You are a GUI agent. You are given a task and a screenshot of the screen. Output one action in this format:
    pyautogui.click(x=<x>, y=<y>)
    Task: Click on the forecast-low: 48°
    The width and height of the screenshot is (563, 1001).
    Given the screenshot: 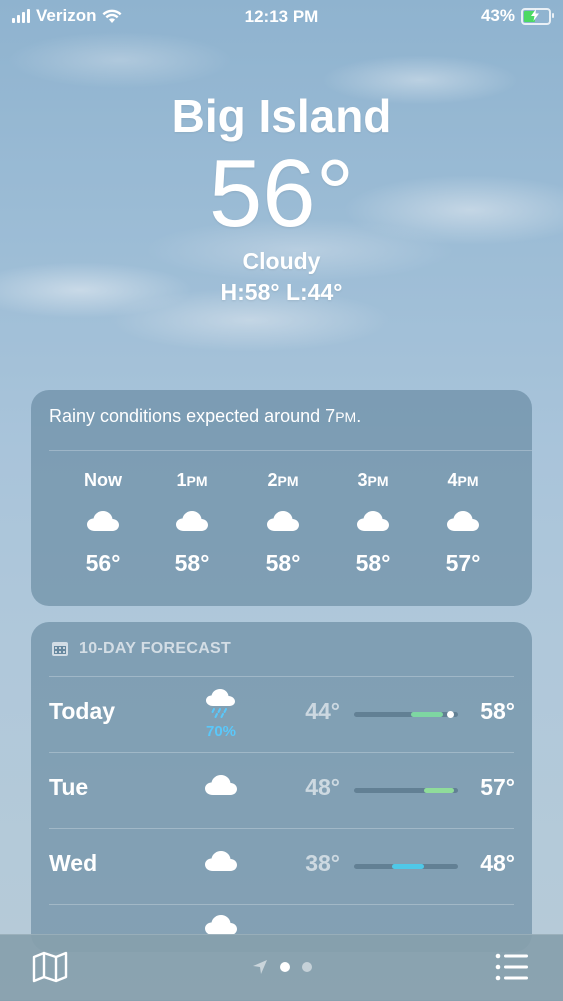 What is the action you would take?
    pyautogui.click(x=322, y=787)
    